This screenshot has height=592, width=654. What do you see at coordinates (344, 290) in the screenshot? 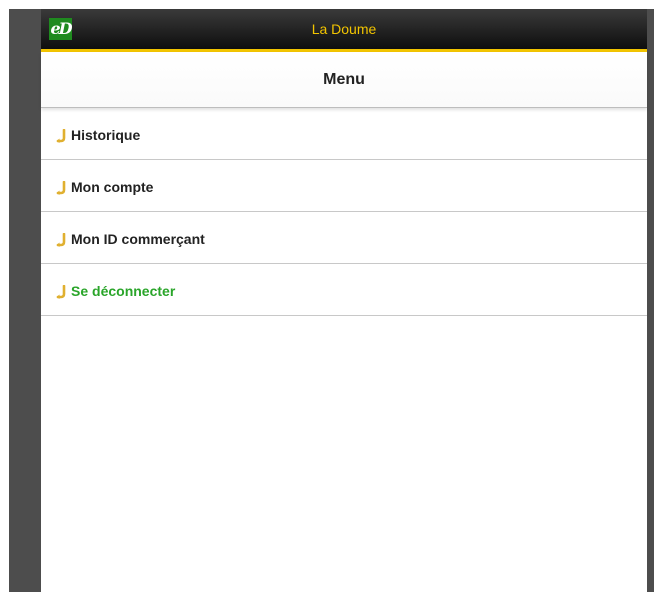
I see `menu-item-se-deconnecter: Se déconnecter` at bounding box center [344, 290].